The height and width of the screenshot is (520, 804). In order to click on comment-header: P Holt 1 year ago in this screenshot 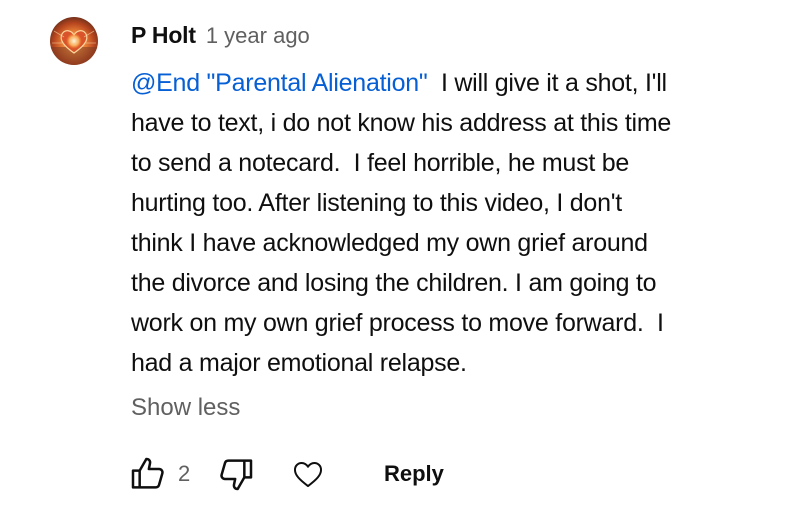, I will do `click(220, 36)`.